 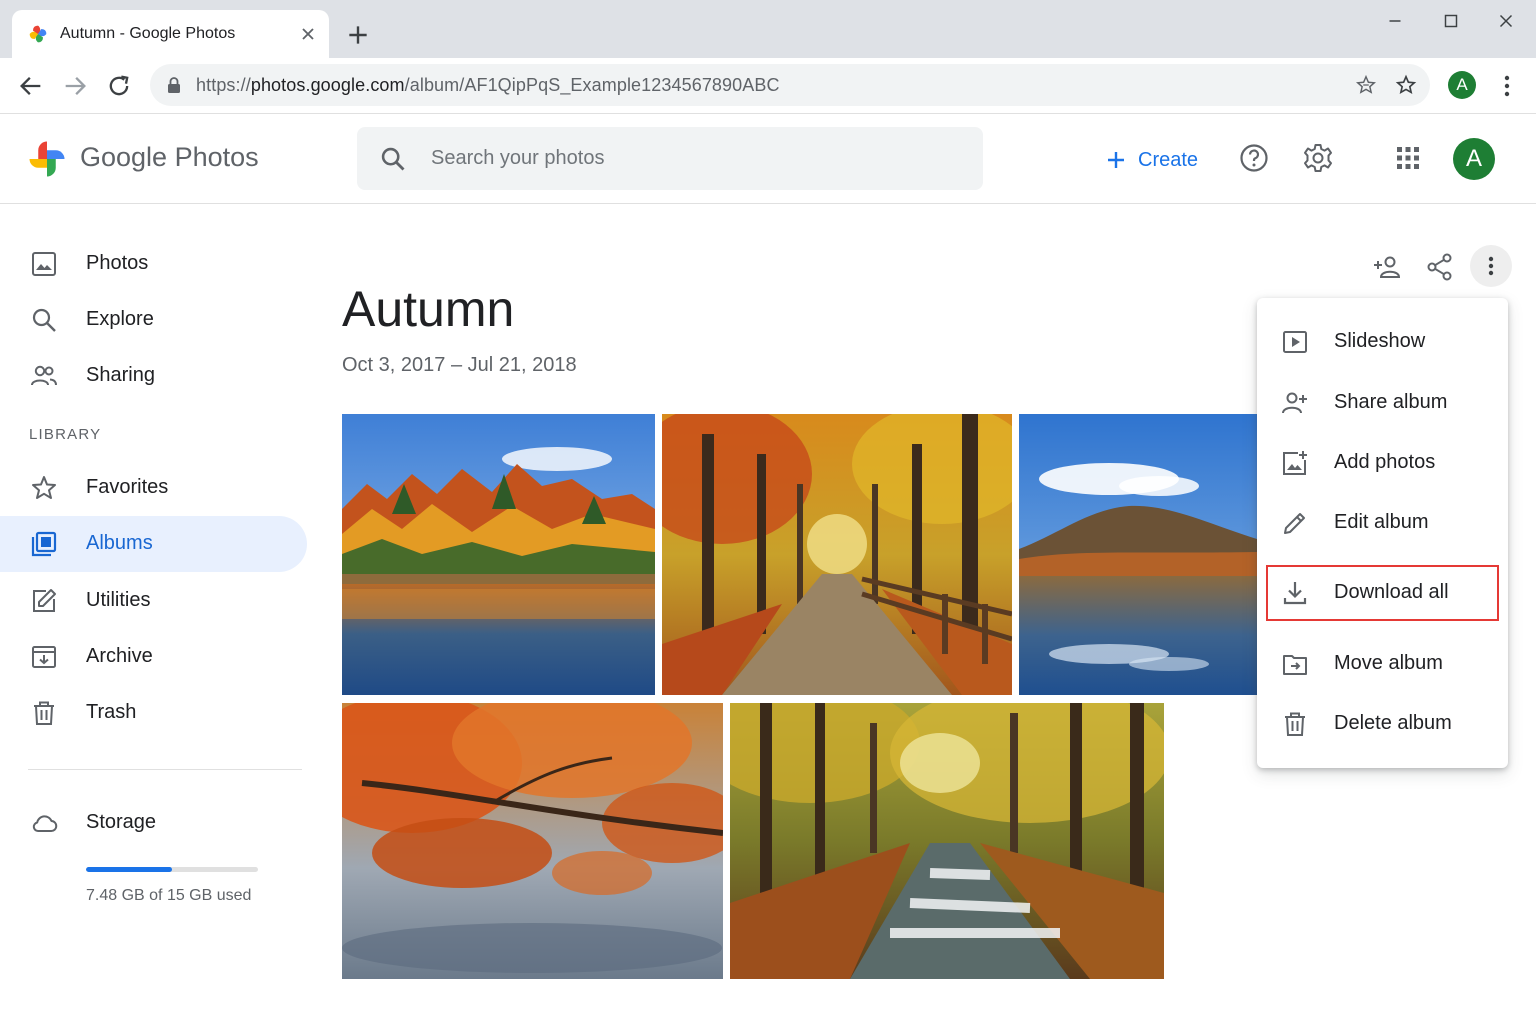 I want to click on create-button: Create, so click(x=1151, y=160).